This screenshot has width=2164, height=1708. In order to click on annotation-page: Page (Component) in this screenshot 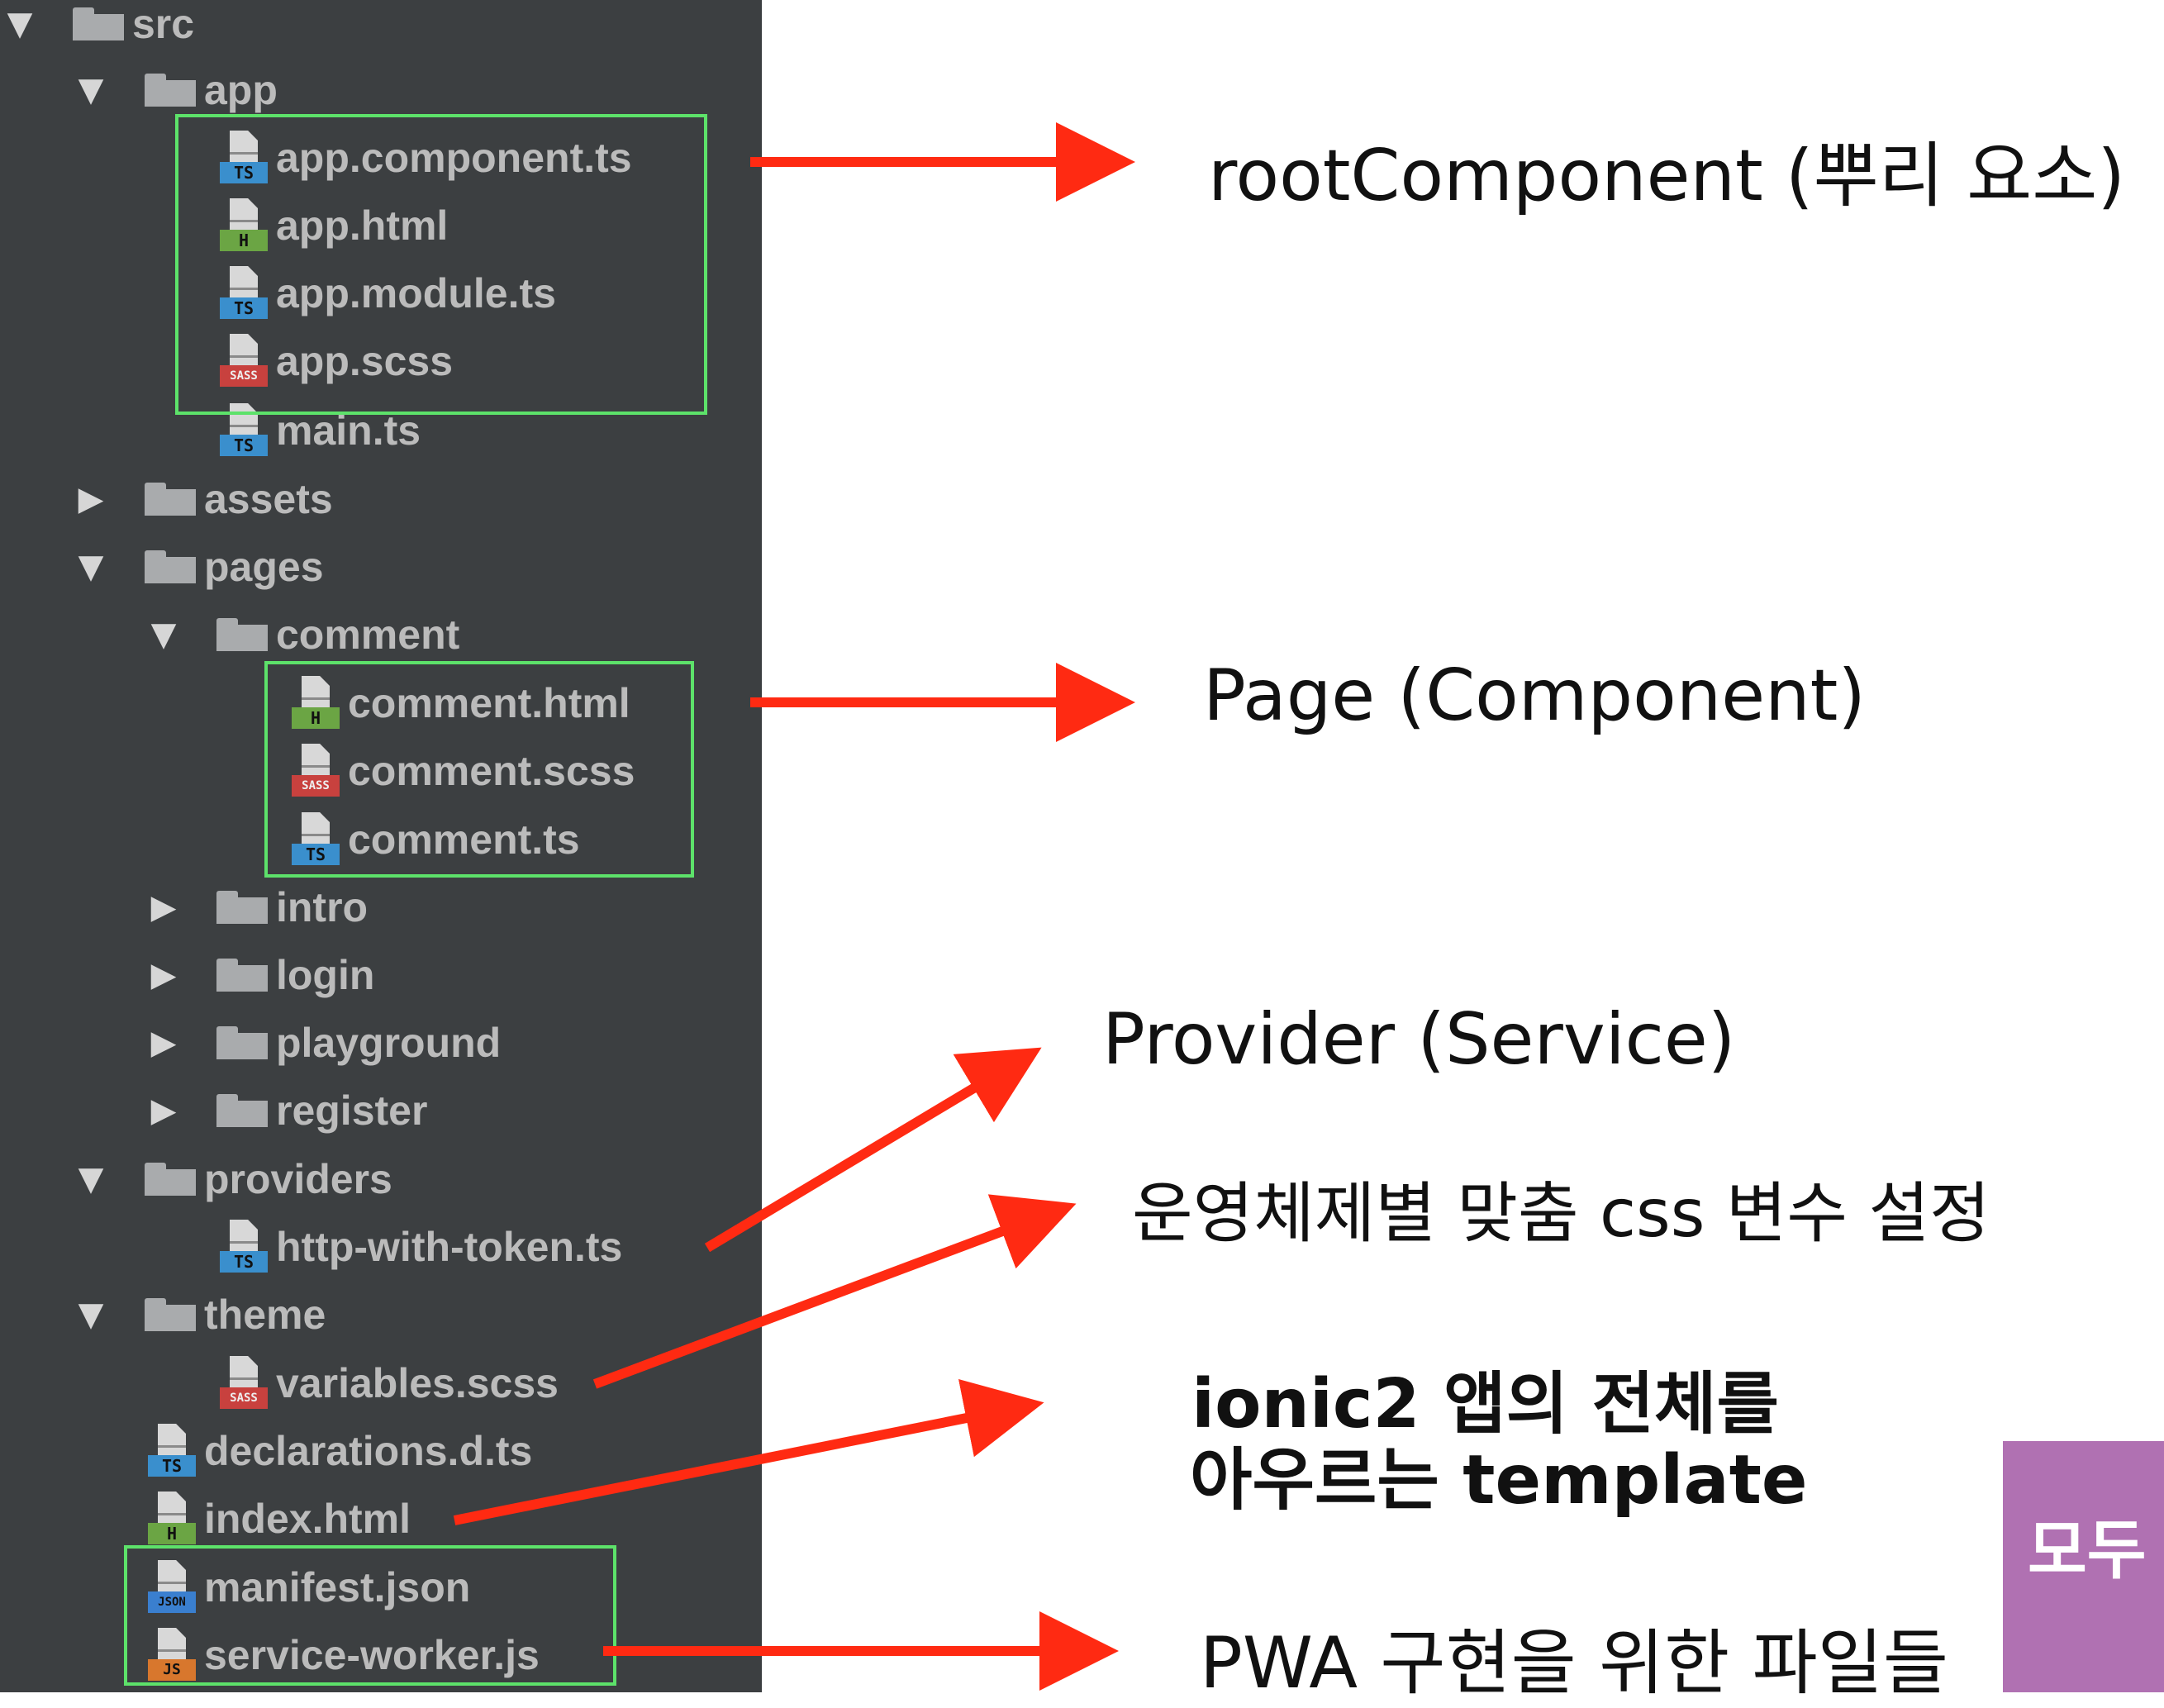, I will do `click(1535, 695)`.